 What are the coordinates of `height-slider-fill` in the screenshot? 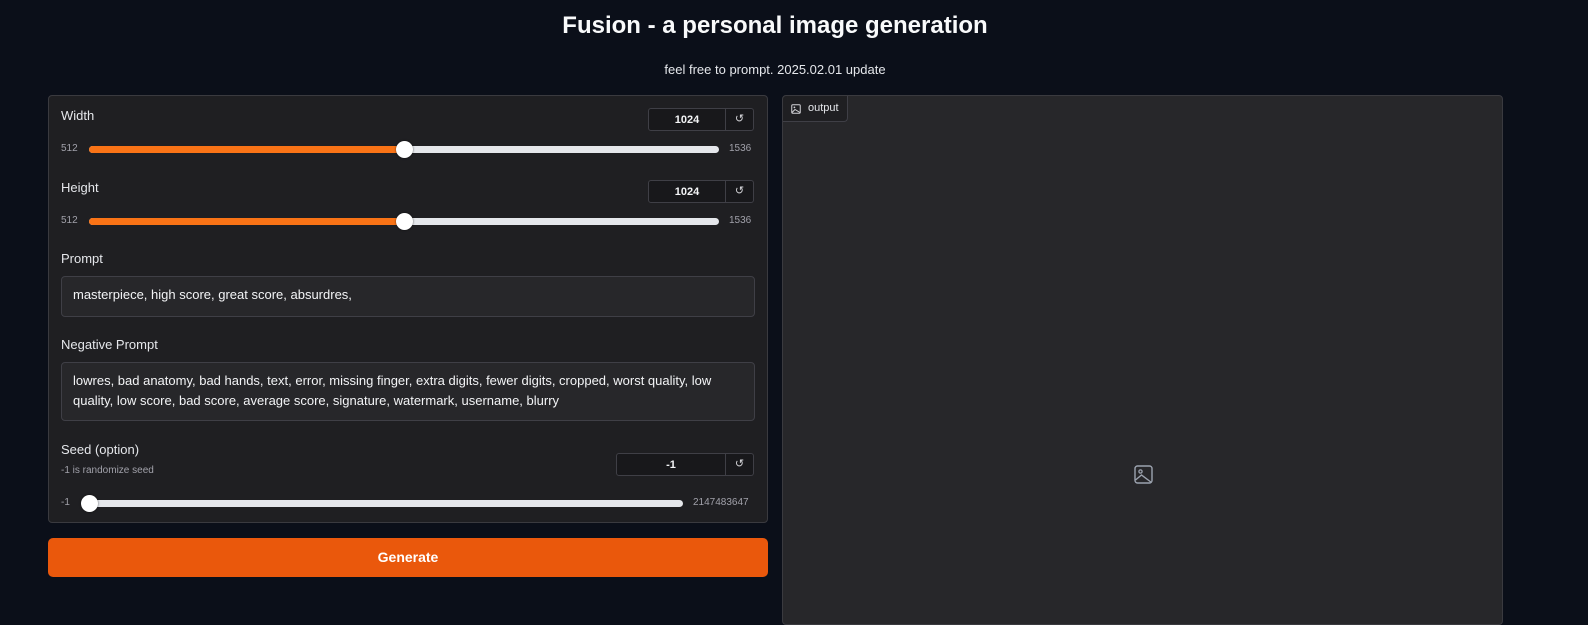 It's located at (246, 221).